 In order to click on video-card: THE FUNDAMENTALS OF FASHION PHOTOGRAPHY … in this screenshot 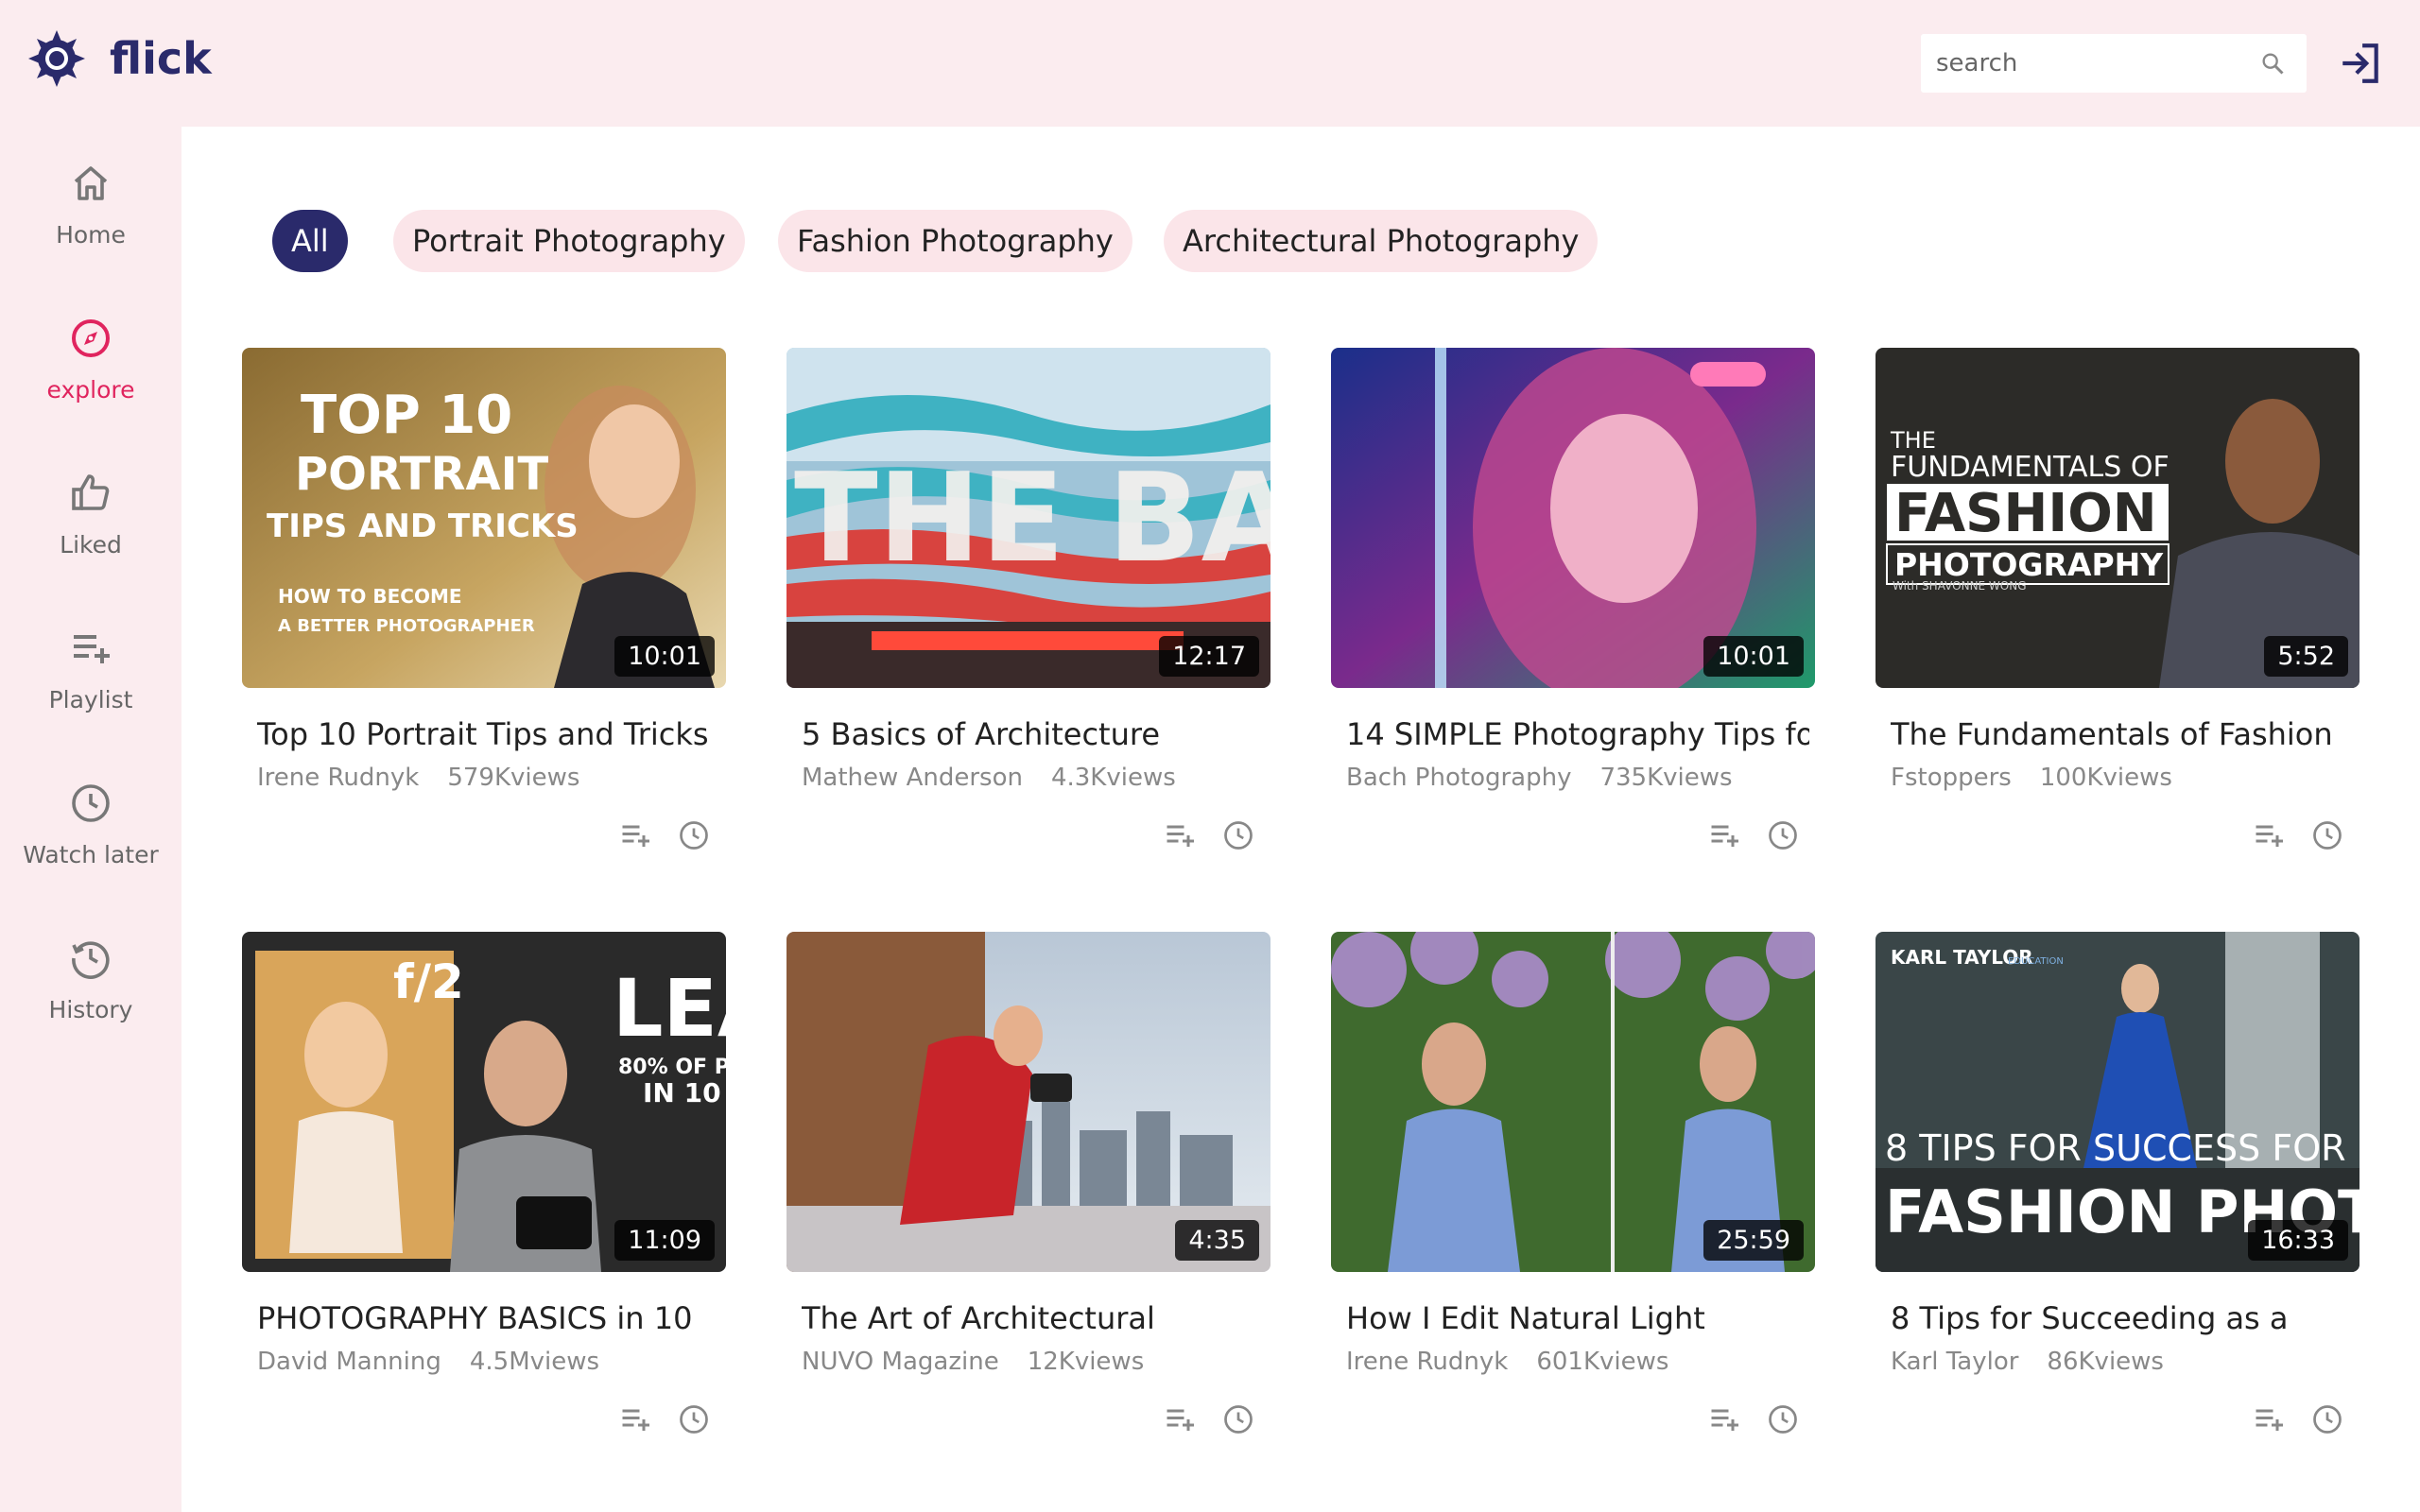, I will do `click(2118, 612)`.